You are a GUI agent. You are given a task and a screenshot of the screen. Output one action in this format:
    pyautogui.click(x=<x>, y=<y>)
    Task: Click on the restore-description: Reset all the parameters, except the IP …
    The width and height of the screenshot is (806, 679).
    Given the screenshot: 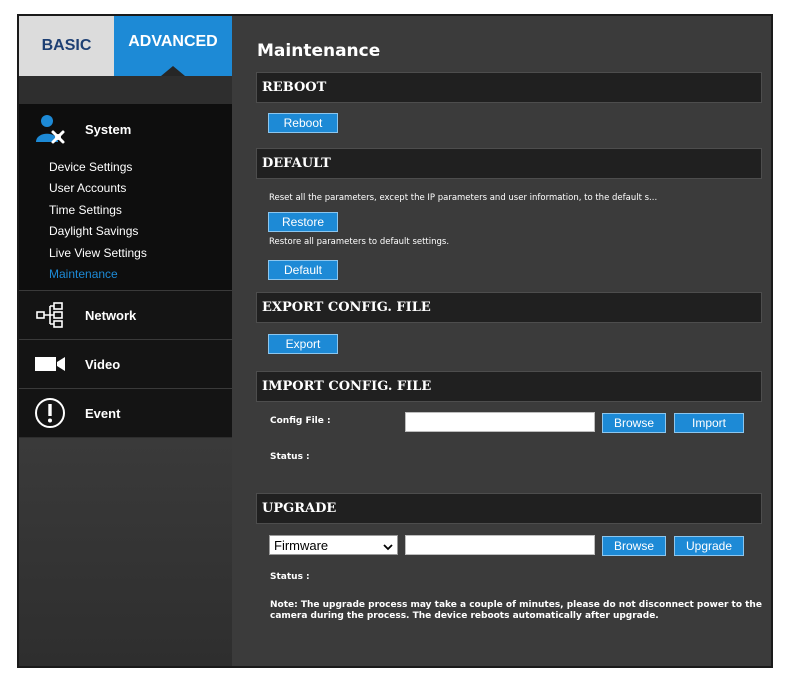 What is the action you would take?
    pyautogui.click(x=463, y=198)
    